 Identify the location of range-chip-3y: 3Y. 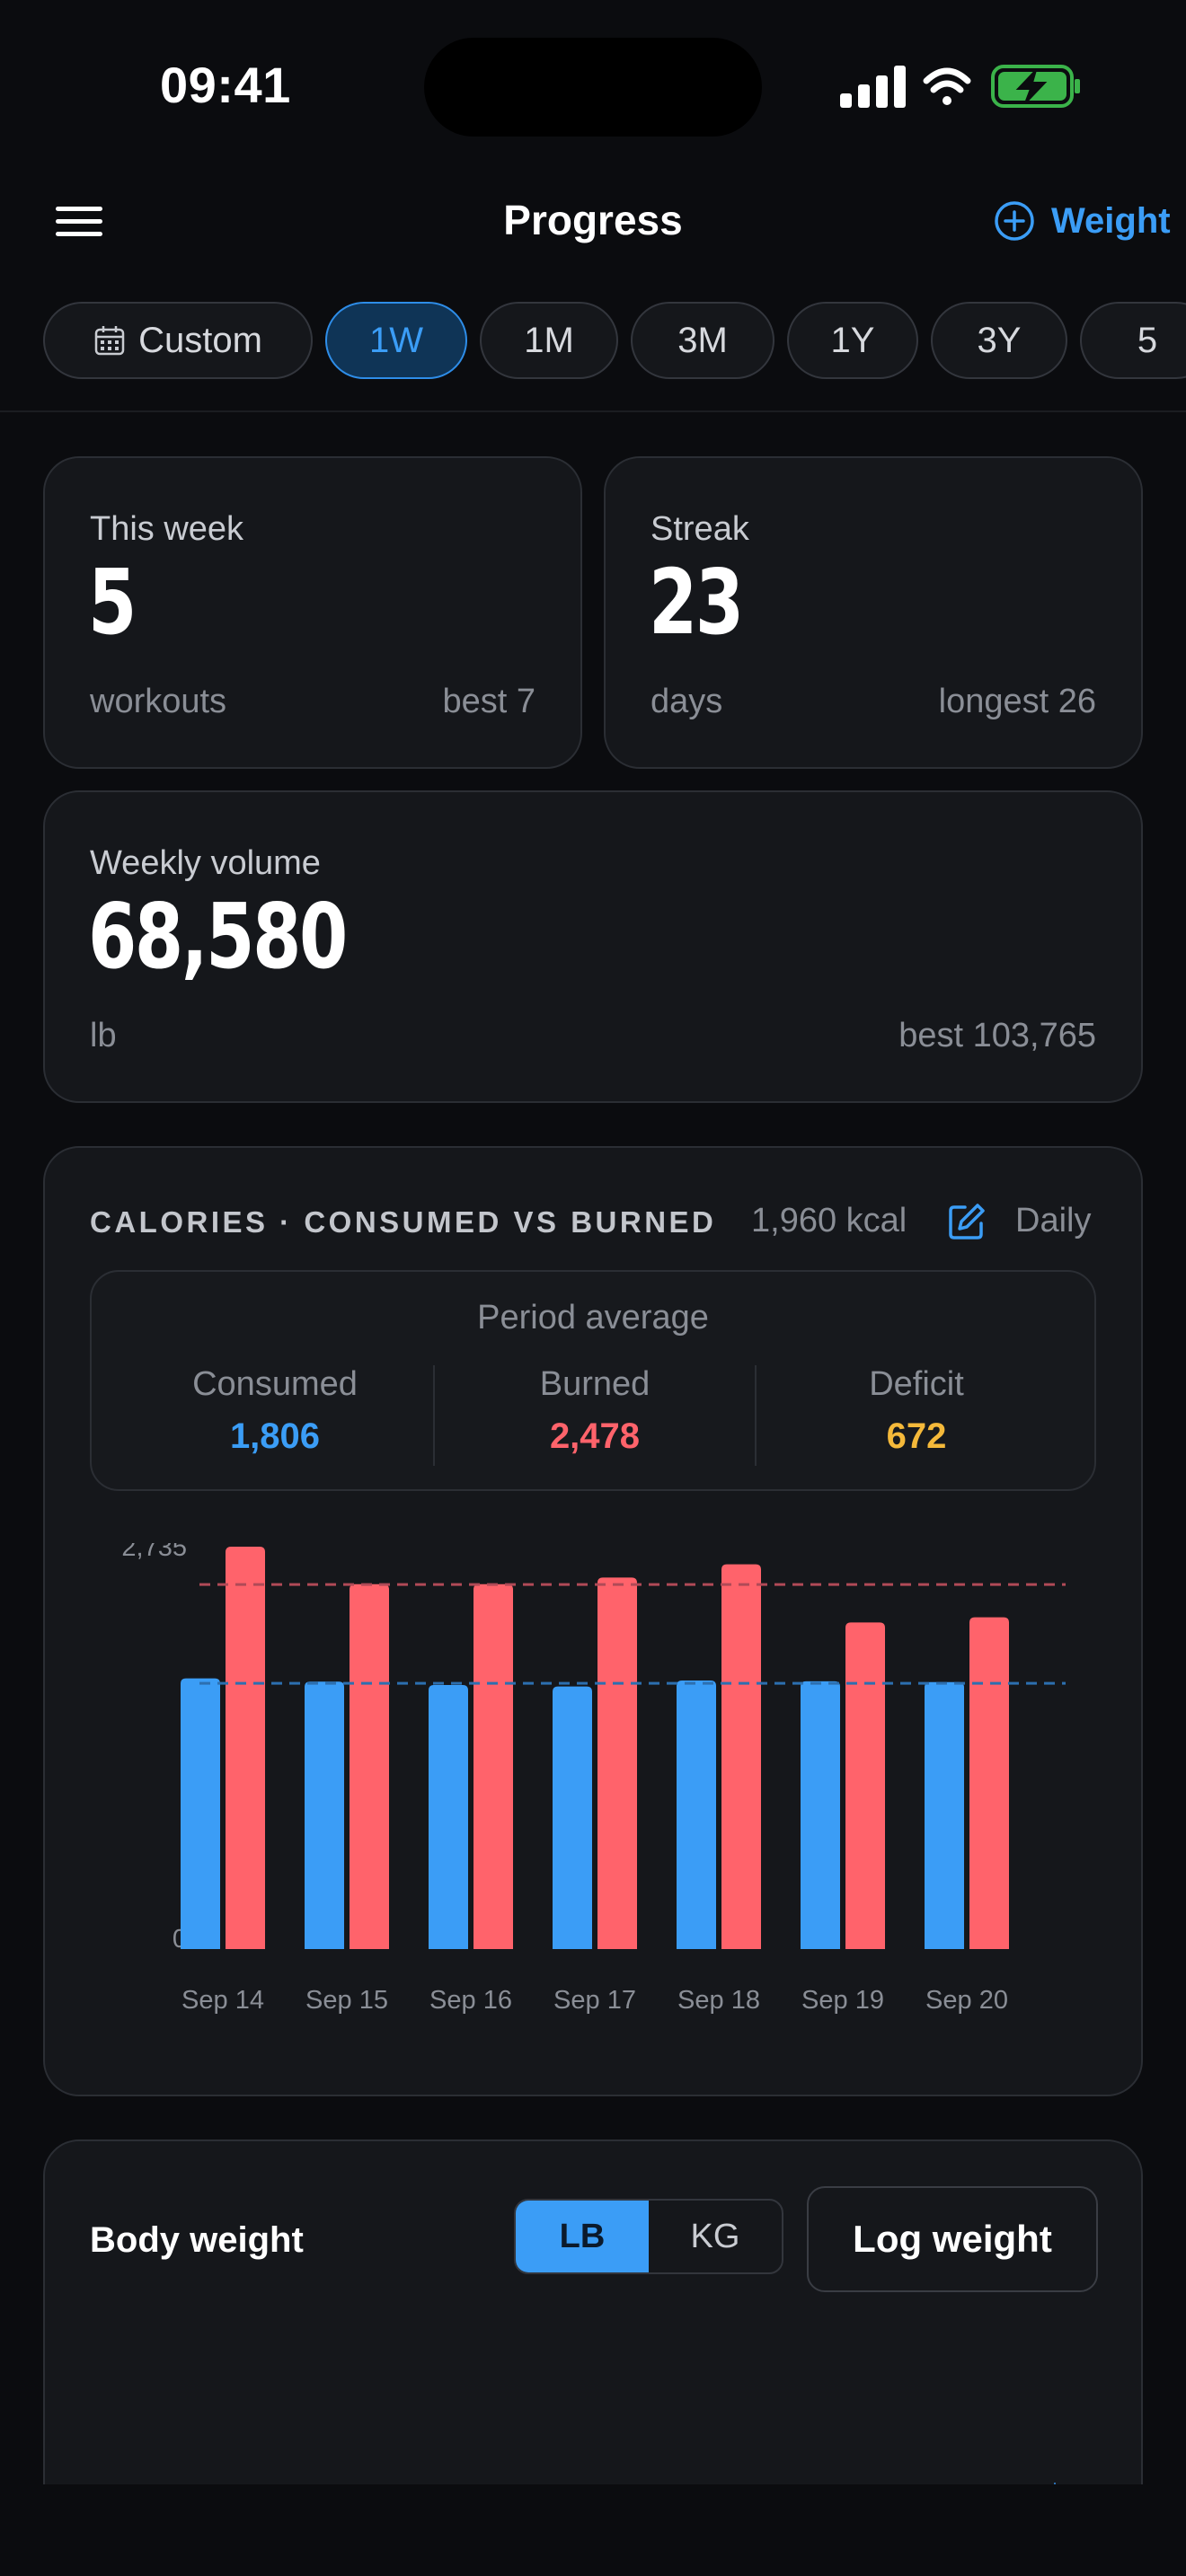
(999, 340).